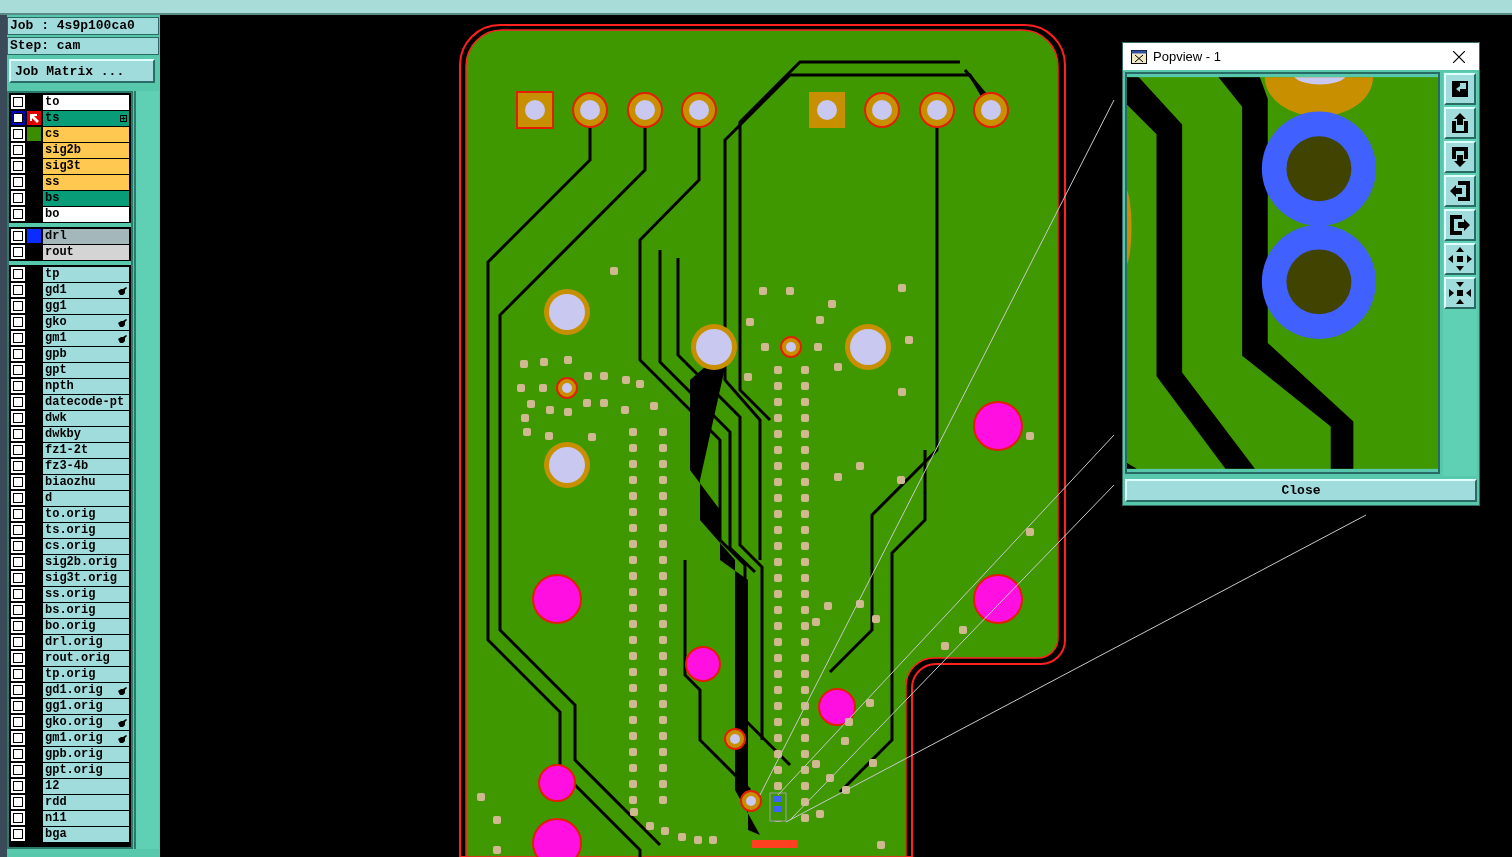 The width and height of the screenshot is (1512, 857). I want to click on layer-name: ss, so click(86, 182).